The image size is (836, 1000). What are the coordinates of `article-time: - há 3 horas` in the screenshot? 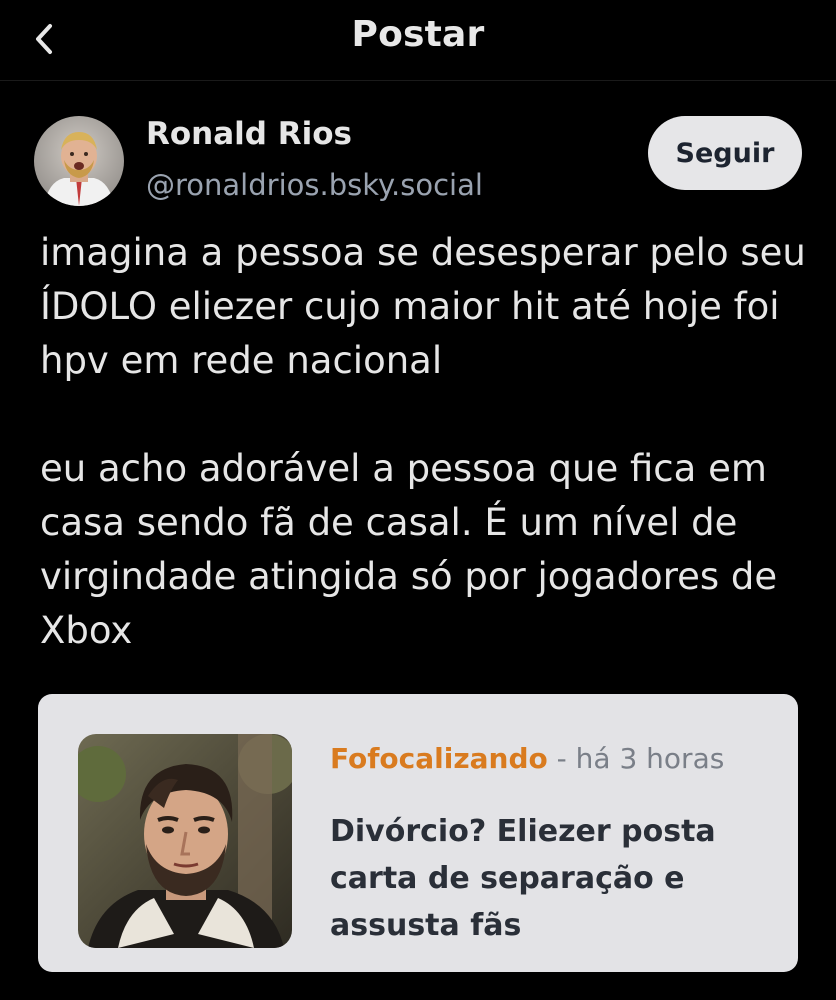 It's located at (640, 758).